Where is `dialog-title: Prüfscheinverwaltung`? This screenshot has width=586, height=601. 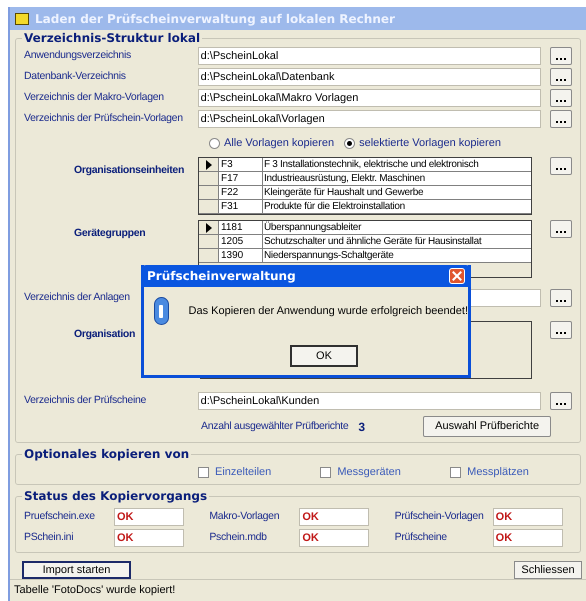 dialog-title: Prüfscheinverwaltung is located at coordinates (221, 276).